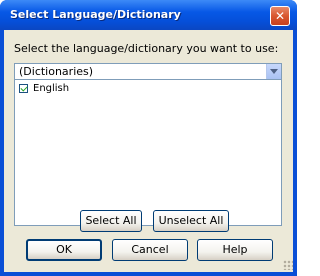 This screenshot has width=320, height=276. Describe the element at coordinates (51, 88) in the screenshot. I see `list-item-label: English` at that location.